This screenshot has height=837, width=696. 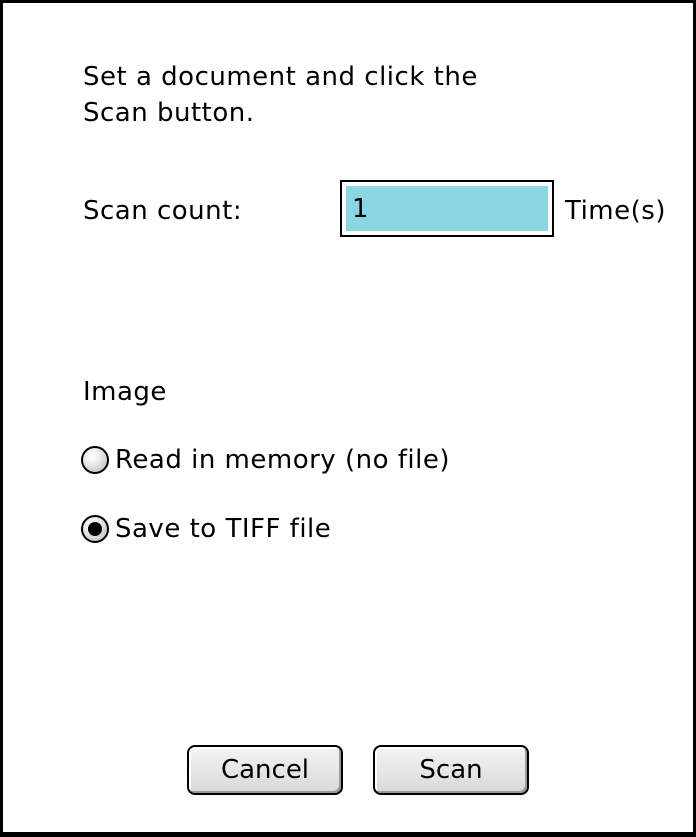 What do you see at coordinates (282, 460) in the screenshot?
I see `radio-read-in-memory-label: Read in memory (no file)` at bounding box center [282, 460].